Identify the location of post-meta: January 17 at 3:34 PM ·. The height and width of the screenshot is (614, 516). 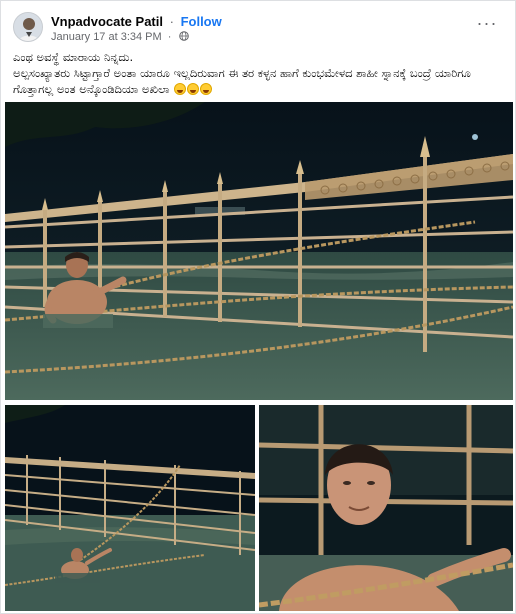
(120, 37).